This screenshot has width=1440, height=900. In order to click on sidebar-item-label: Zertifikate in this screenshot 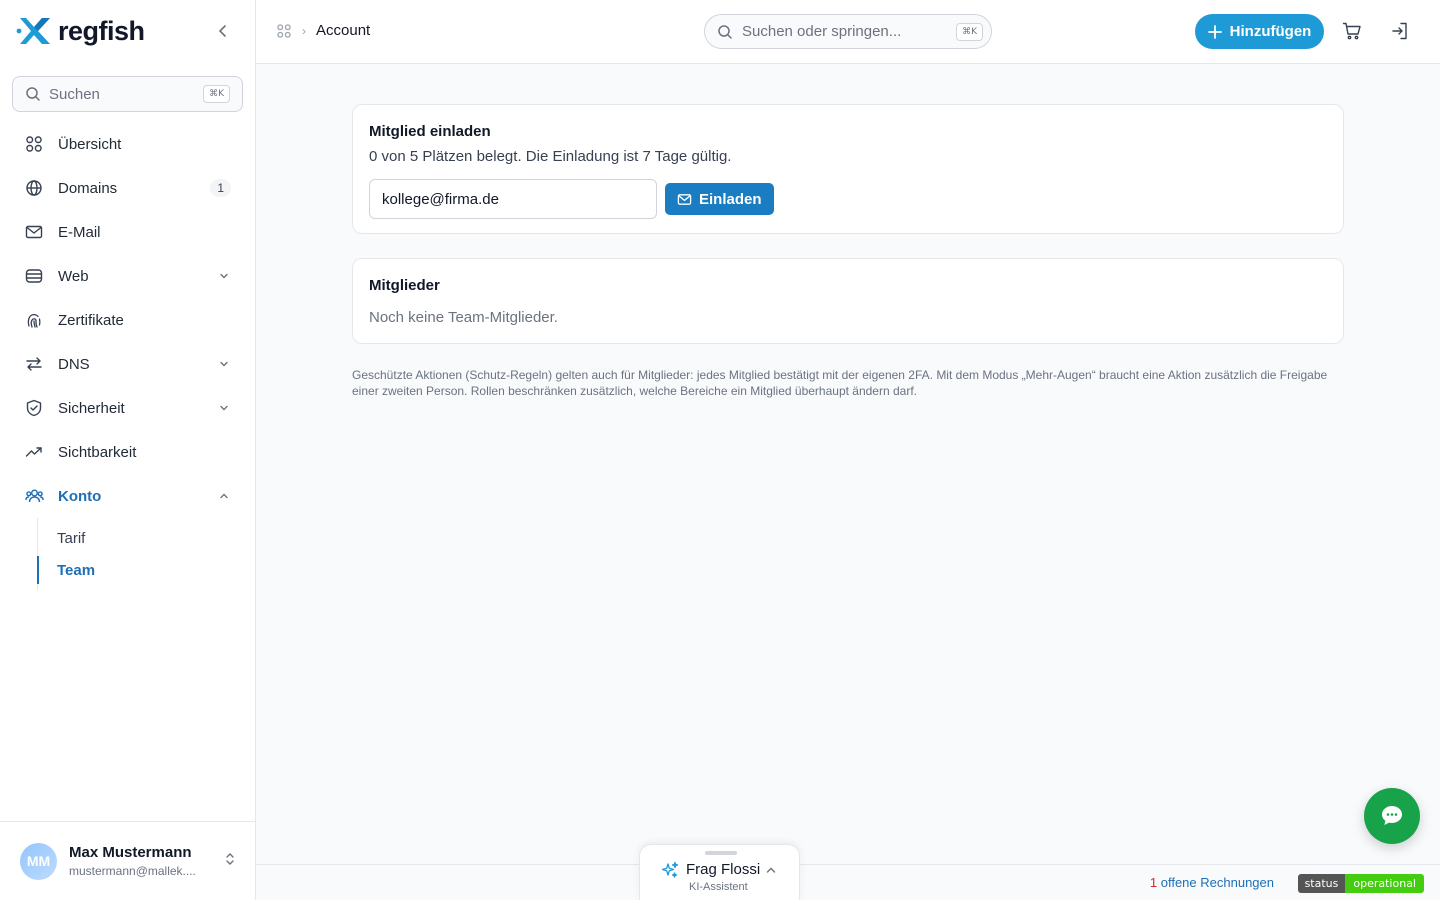, I will do `click(91, 320)`.